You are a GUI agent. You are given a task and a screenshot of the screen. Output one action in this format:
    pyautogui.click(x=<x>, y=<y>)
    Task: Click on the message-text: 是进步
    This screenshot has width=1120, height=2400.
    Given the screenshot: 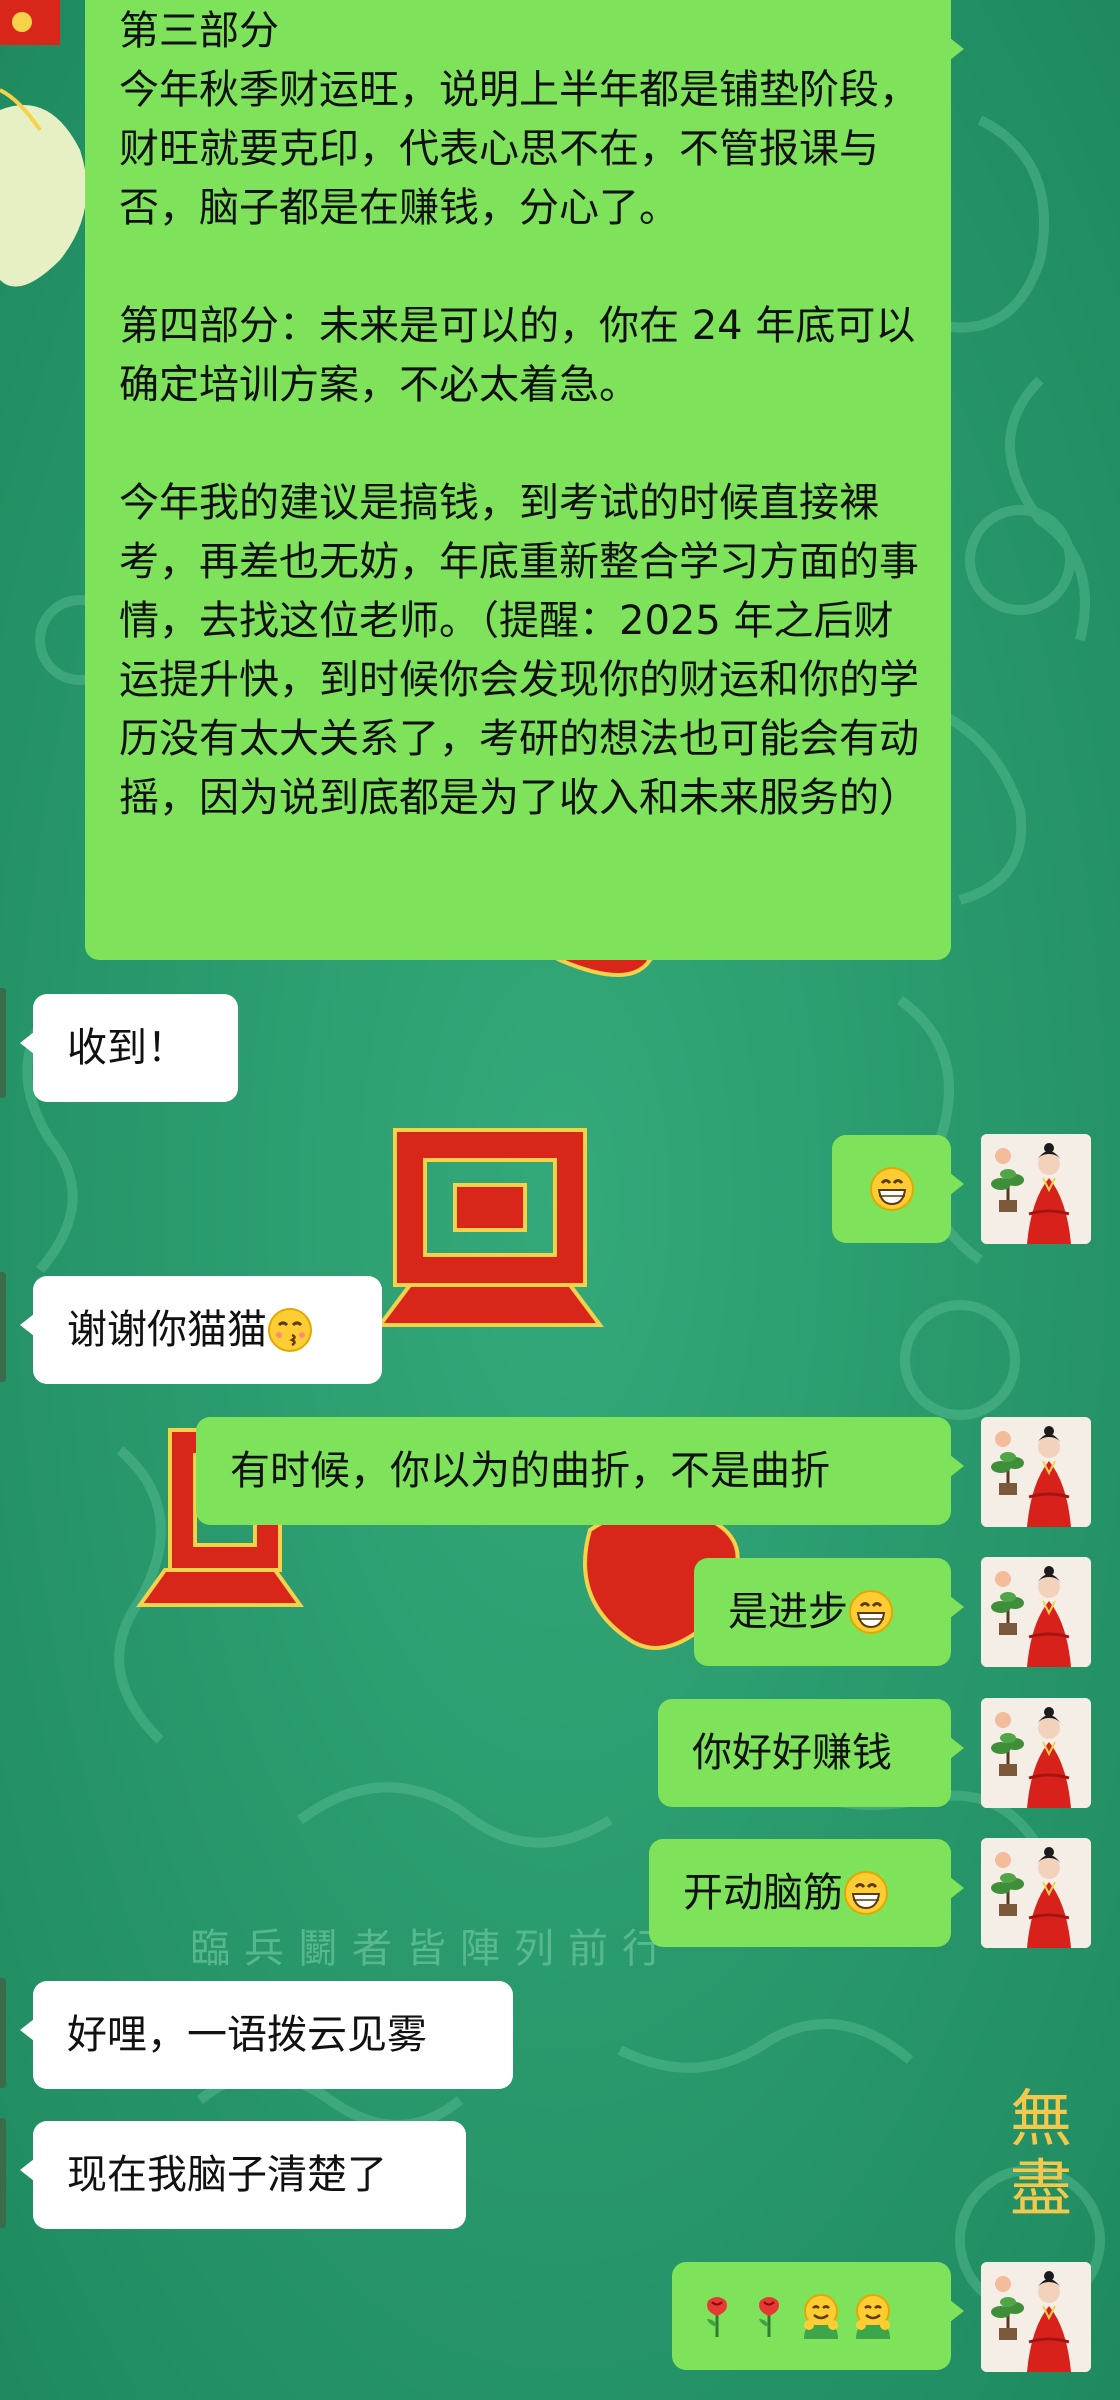 What is the action you would take?
    pyautogui.click(x=788, y=1612)
    